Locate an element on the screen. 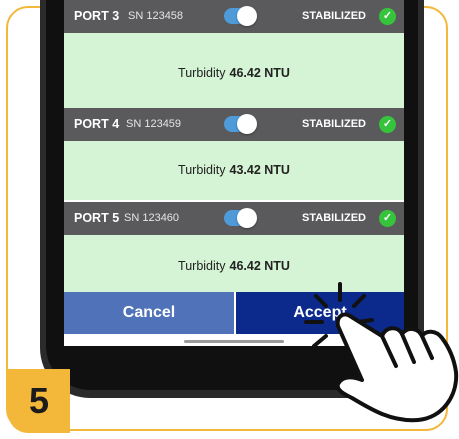 This screenshot has width=459, height=439. reading-panel-4: Turbidity 43.42 NTU is located at coordinates (234, 170).